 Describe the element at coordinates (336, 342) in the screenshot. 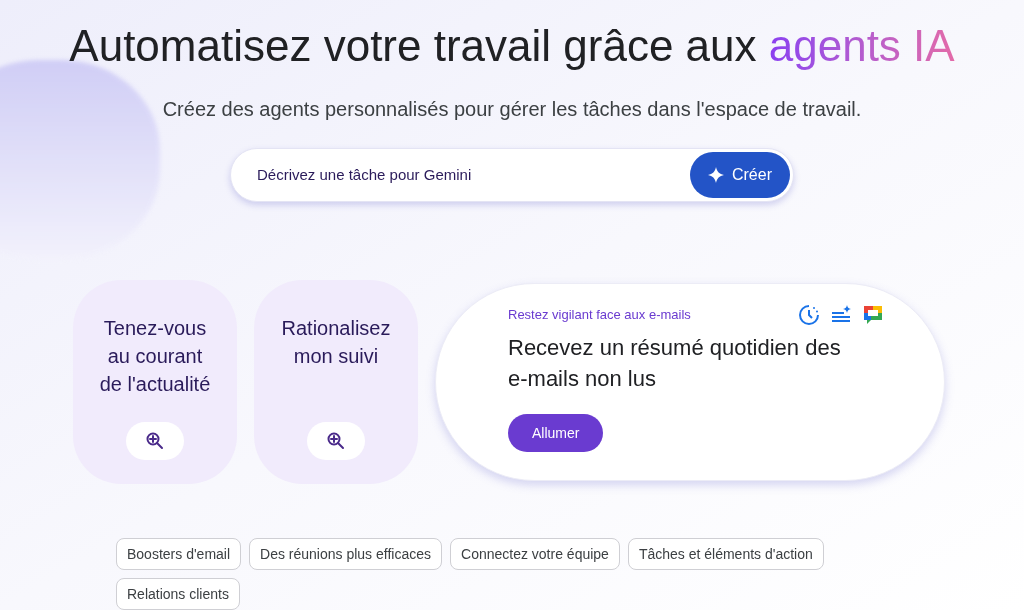

I see `card-title: Rationalisez mon suivi` at that location.